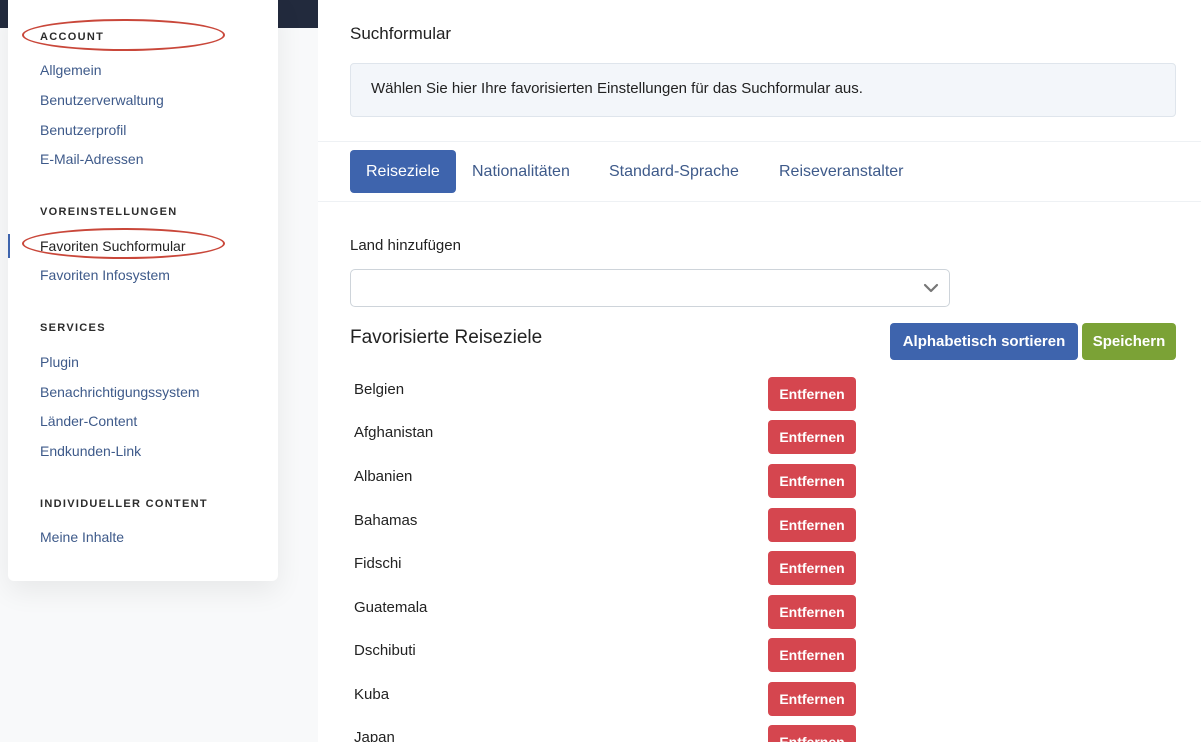  I want to click on list-item: Guatemala Entfernen, so click(614, 612).